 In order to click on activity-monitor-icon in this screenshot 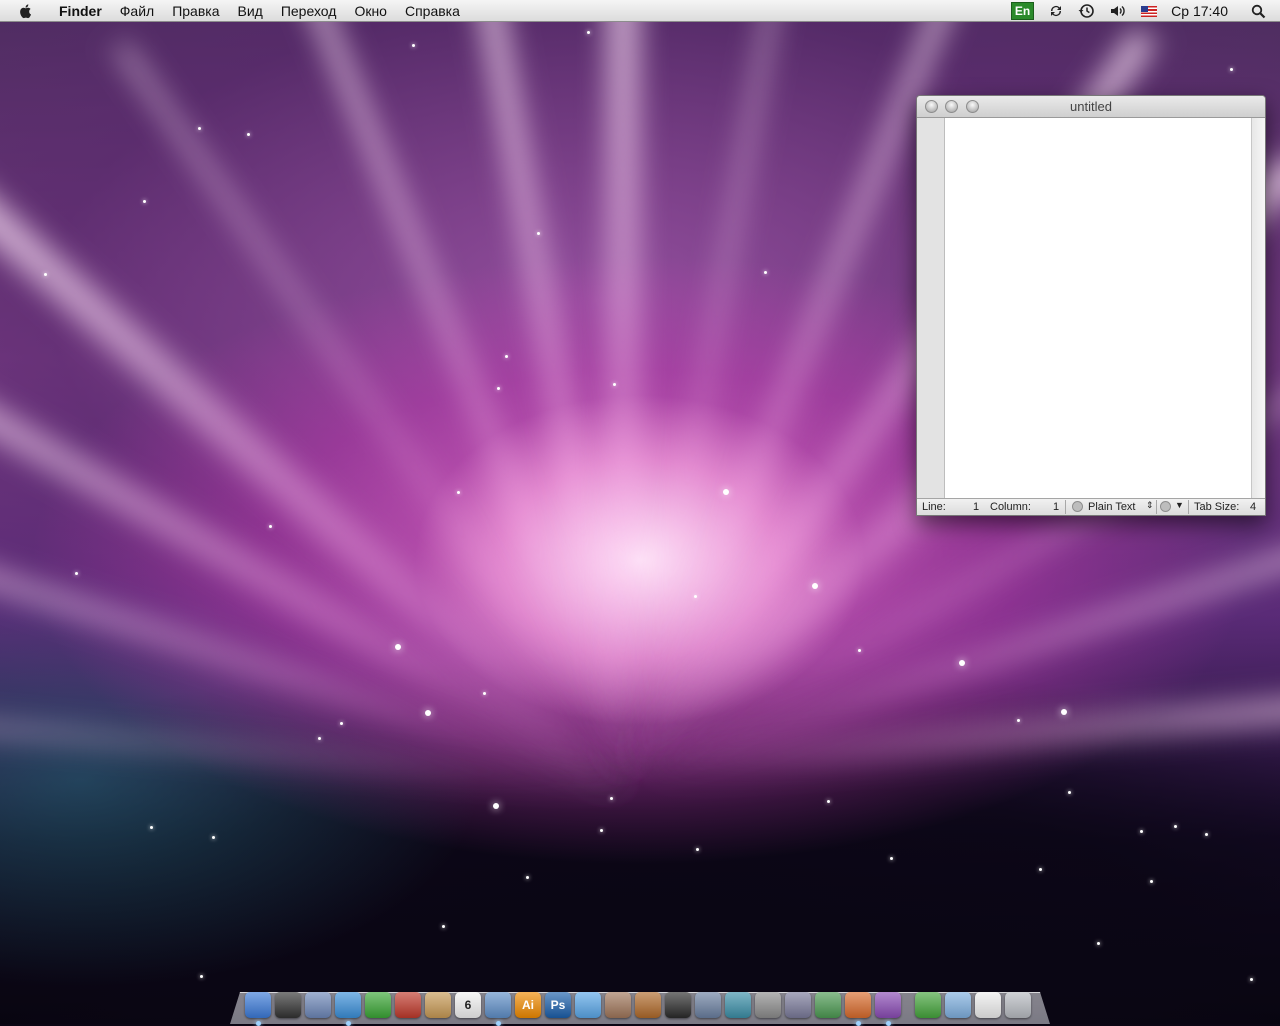, I will do `click(828, 1005)`.